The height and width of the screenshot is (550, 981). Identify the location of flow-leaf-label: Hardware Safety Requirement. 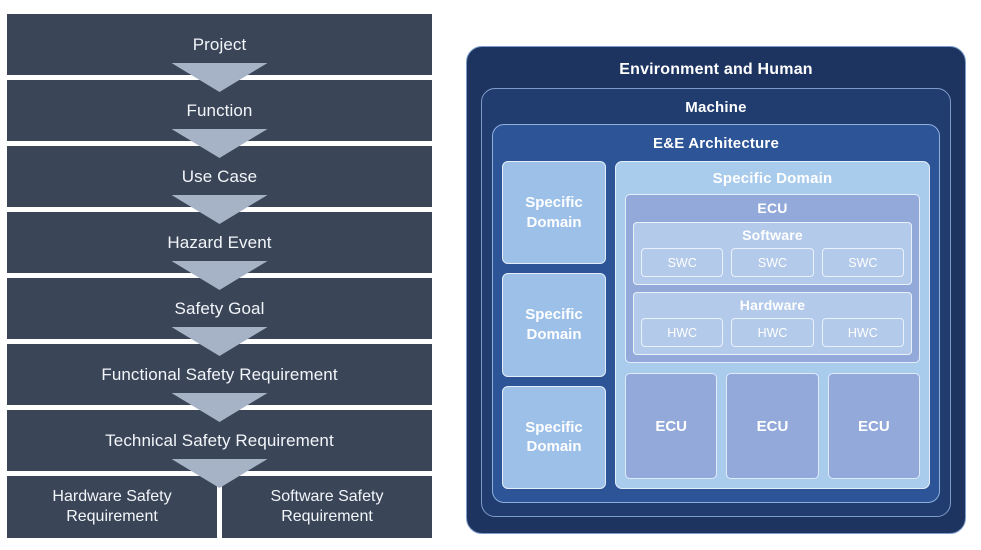
(111, 507).